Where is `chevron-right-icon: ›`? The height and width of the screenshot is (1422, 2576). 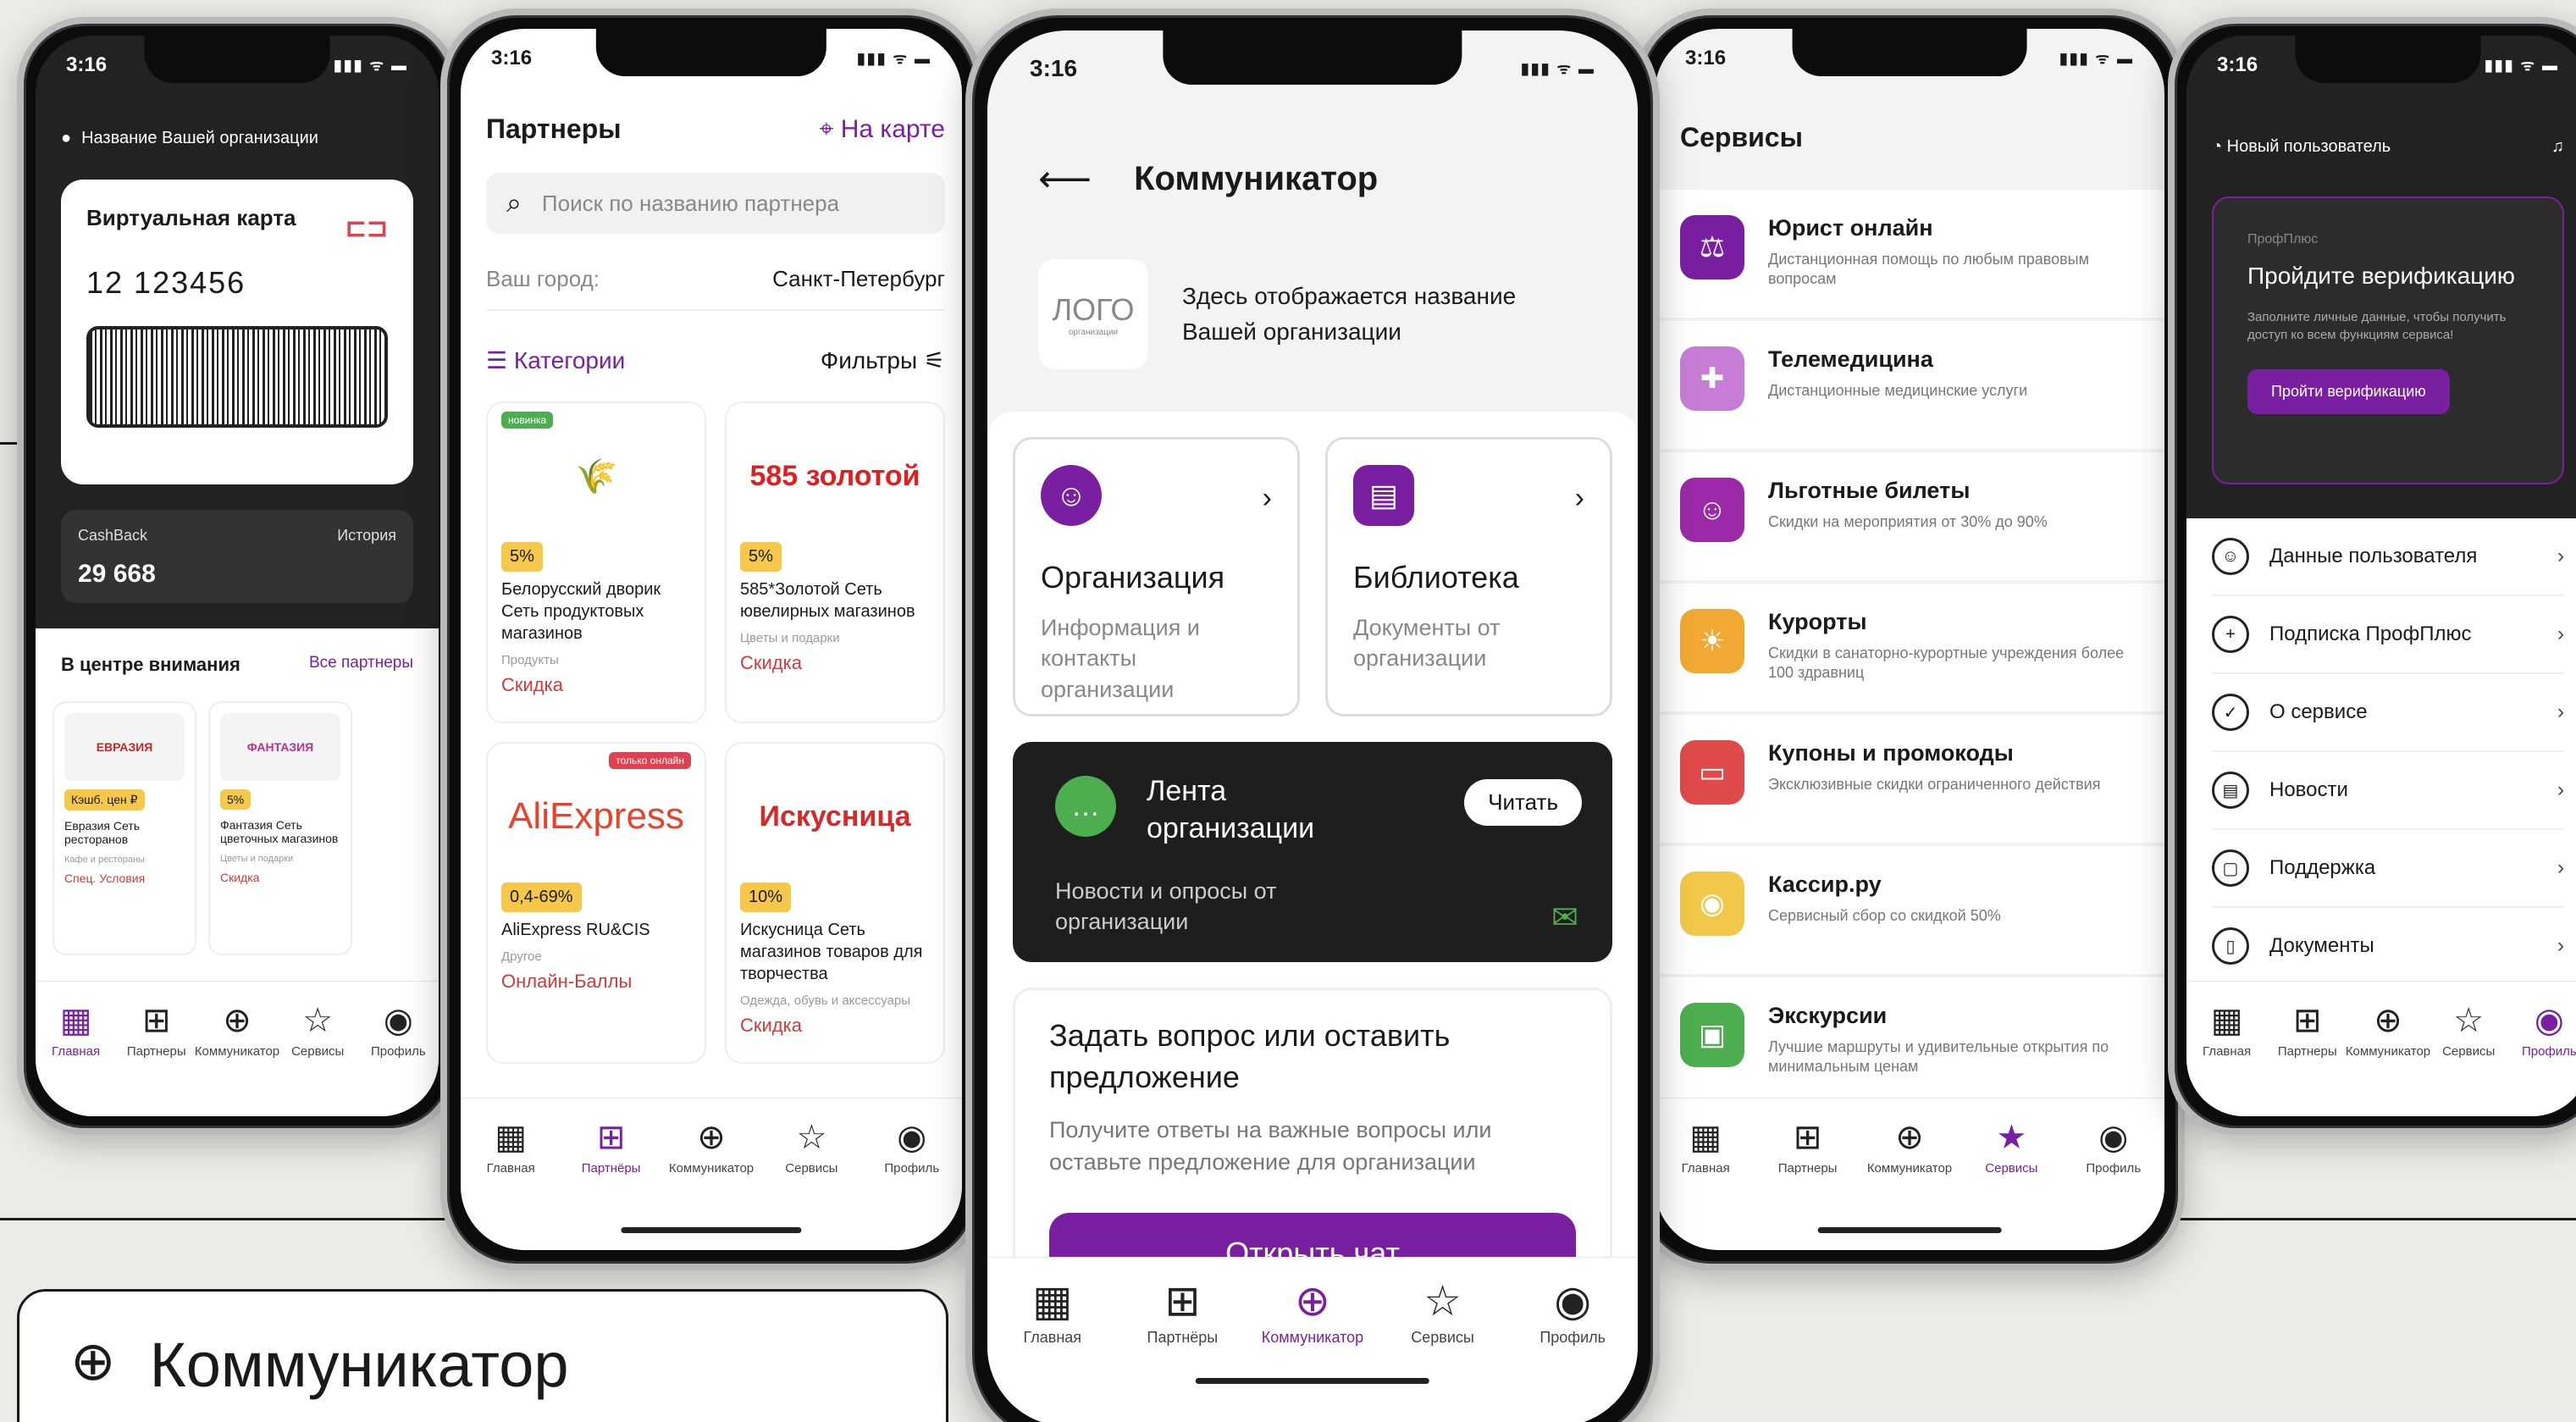
chevron-right-icon: › is located at coordinates (1267, 498).